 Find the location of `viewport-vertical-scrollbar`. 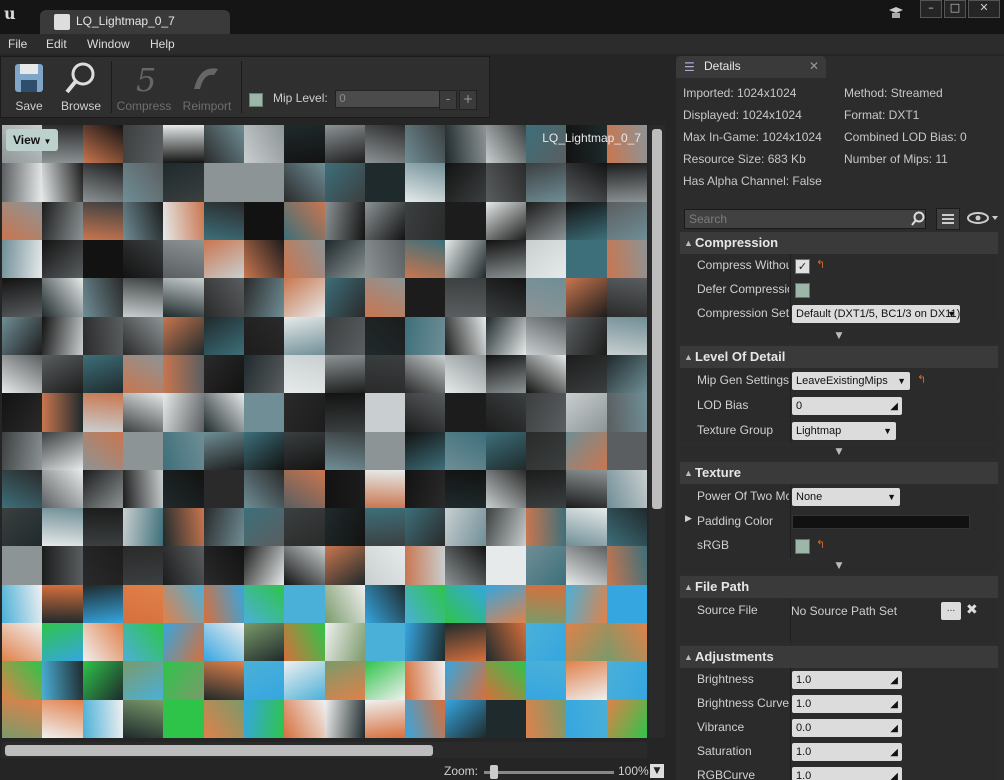

viewport-vertical-scrollbar is located at coordinates (657, 431).